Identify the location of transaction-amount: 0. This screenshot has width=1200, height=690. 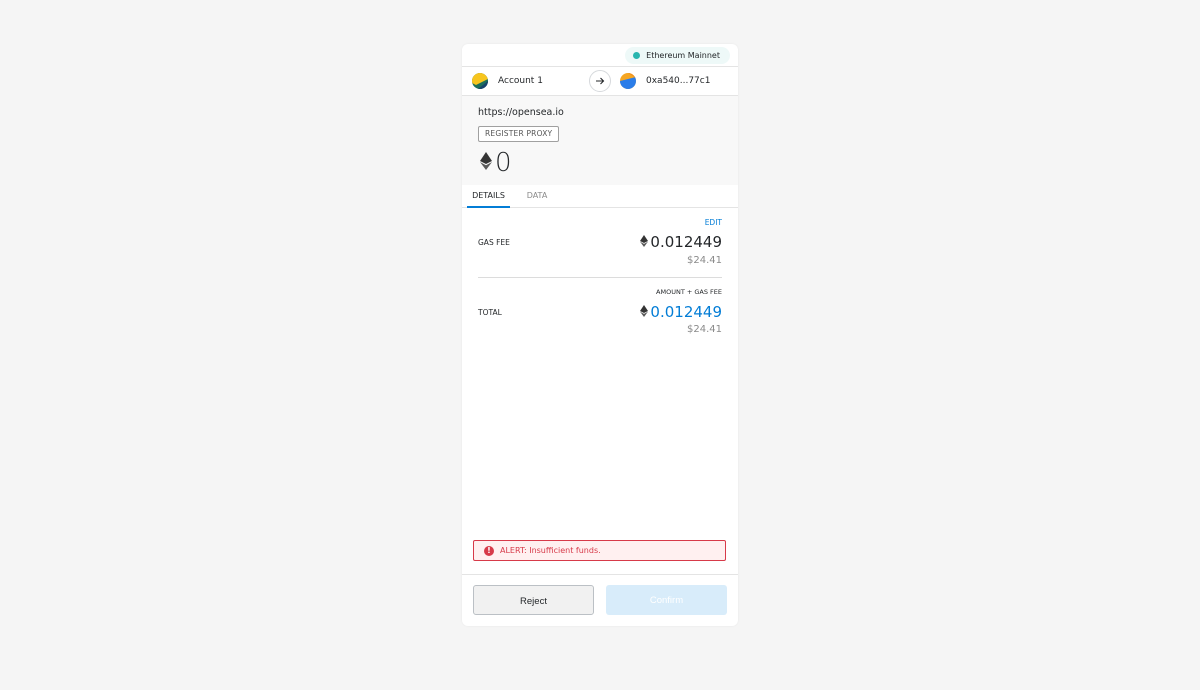
(496, 163).